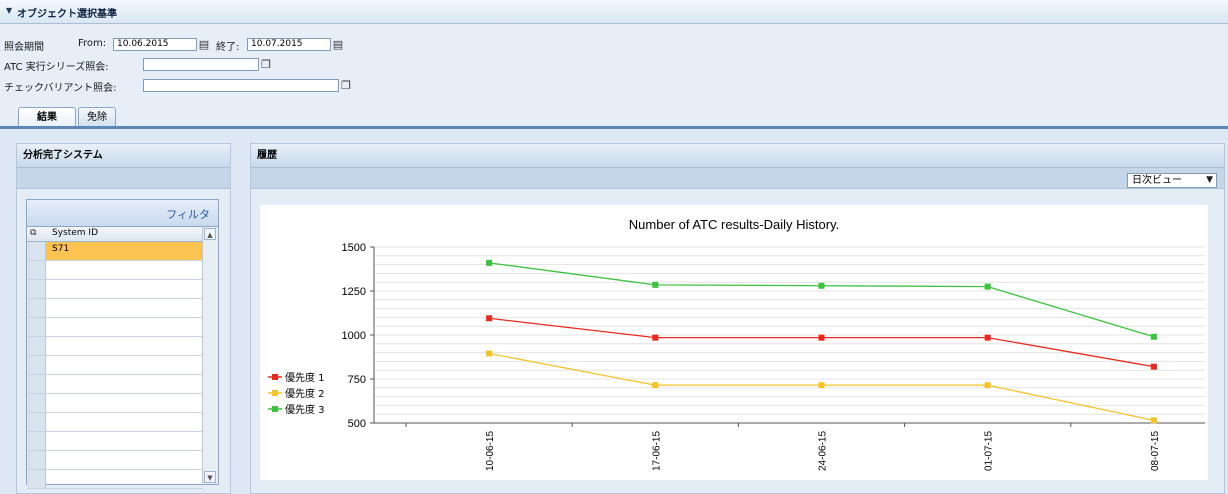 Image resolution: width=1228 pixels, height=494 pixels. I want to click on y-tick-label: 500, so click(357, 424).